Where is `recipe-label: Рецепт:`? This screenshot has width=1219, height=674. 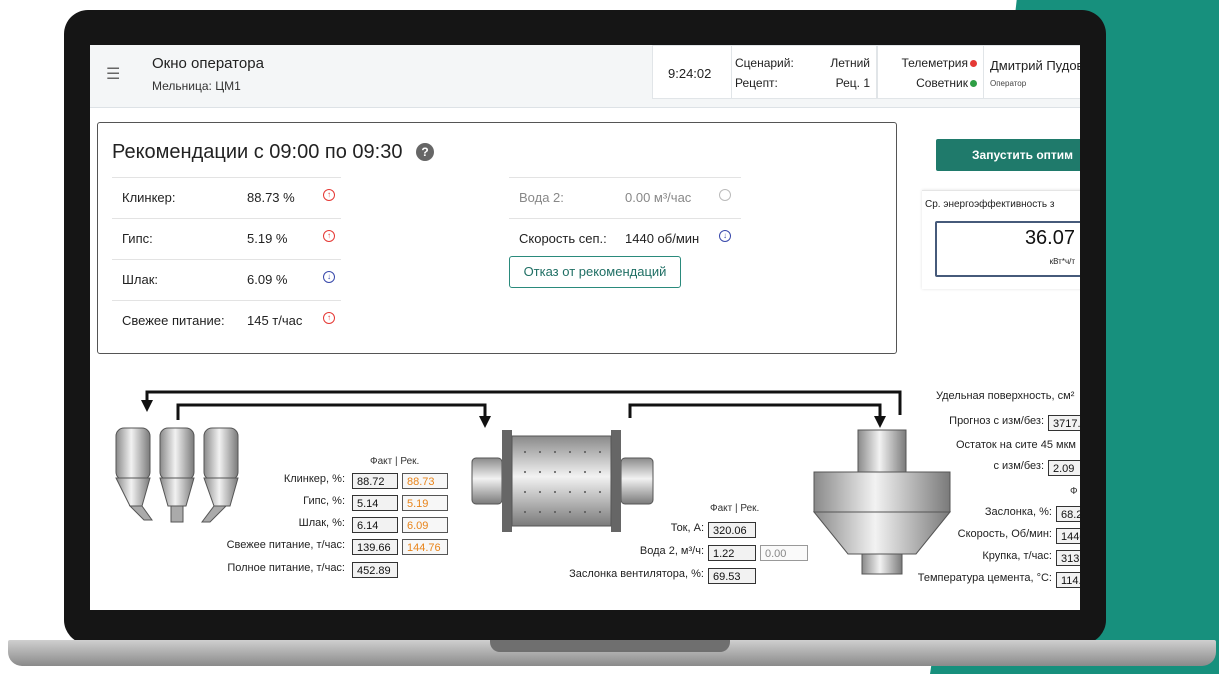 recipe-label: Рецепт: is located at coordinates (756, 83).